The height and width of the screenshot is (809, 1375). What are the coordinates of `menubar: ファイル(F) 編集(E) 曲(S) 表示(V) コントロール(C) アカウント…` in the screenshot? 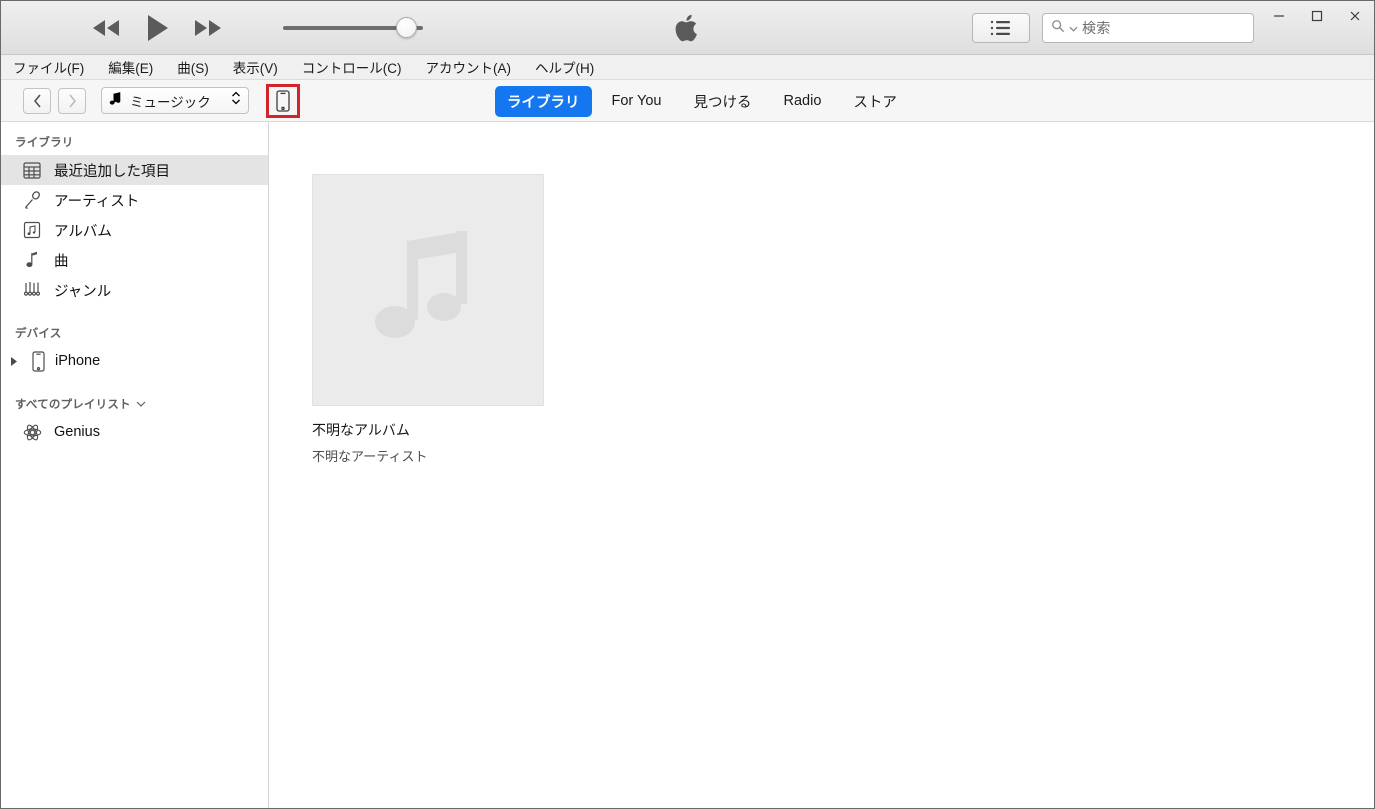 It's located at (687, 67).